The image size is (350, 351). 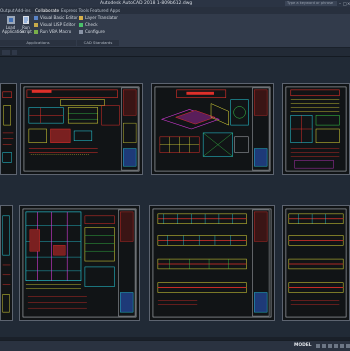 I want to click on snap-icon, so click(x=324, y=346).